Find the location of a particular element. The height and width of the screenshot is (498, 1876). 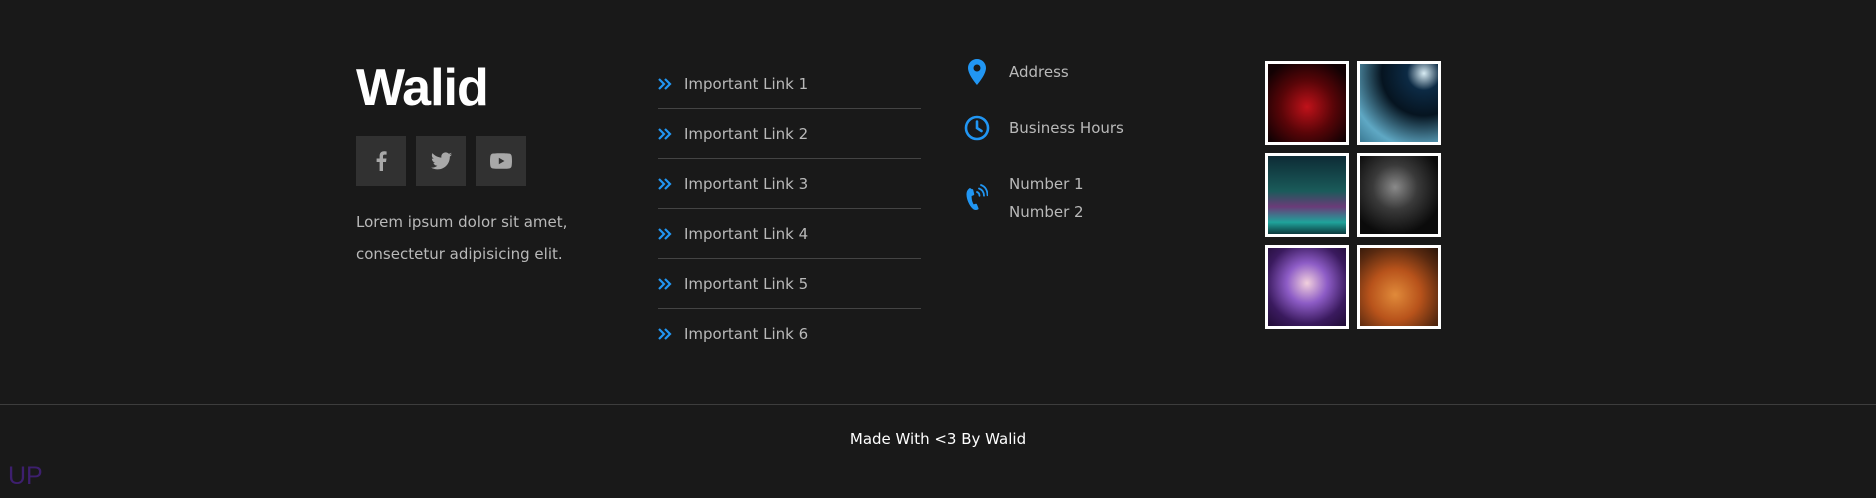

hours-row: Business Hours is located at coordinates (1083, 128).